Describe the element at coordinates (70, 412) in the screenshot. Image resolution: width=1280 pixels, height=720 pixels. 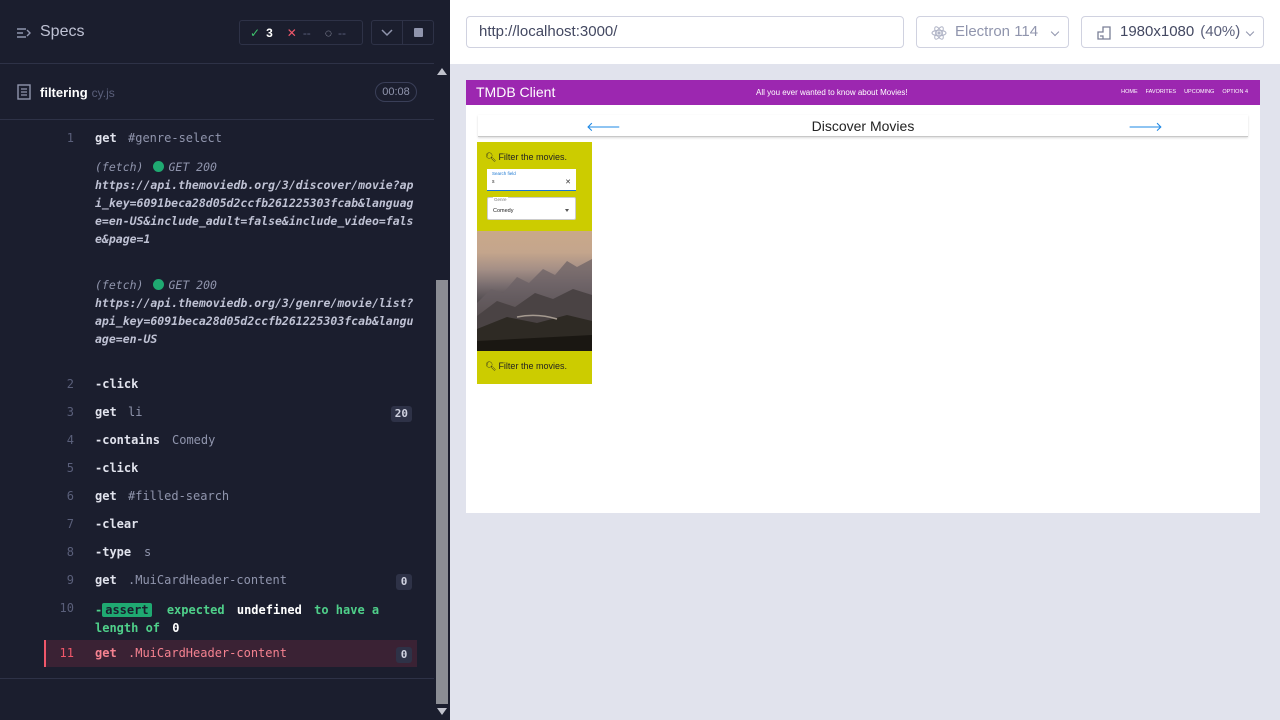
I see `command-number: 3` at that location.